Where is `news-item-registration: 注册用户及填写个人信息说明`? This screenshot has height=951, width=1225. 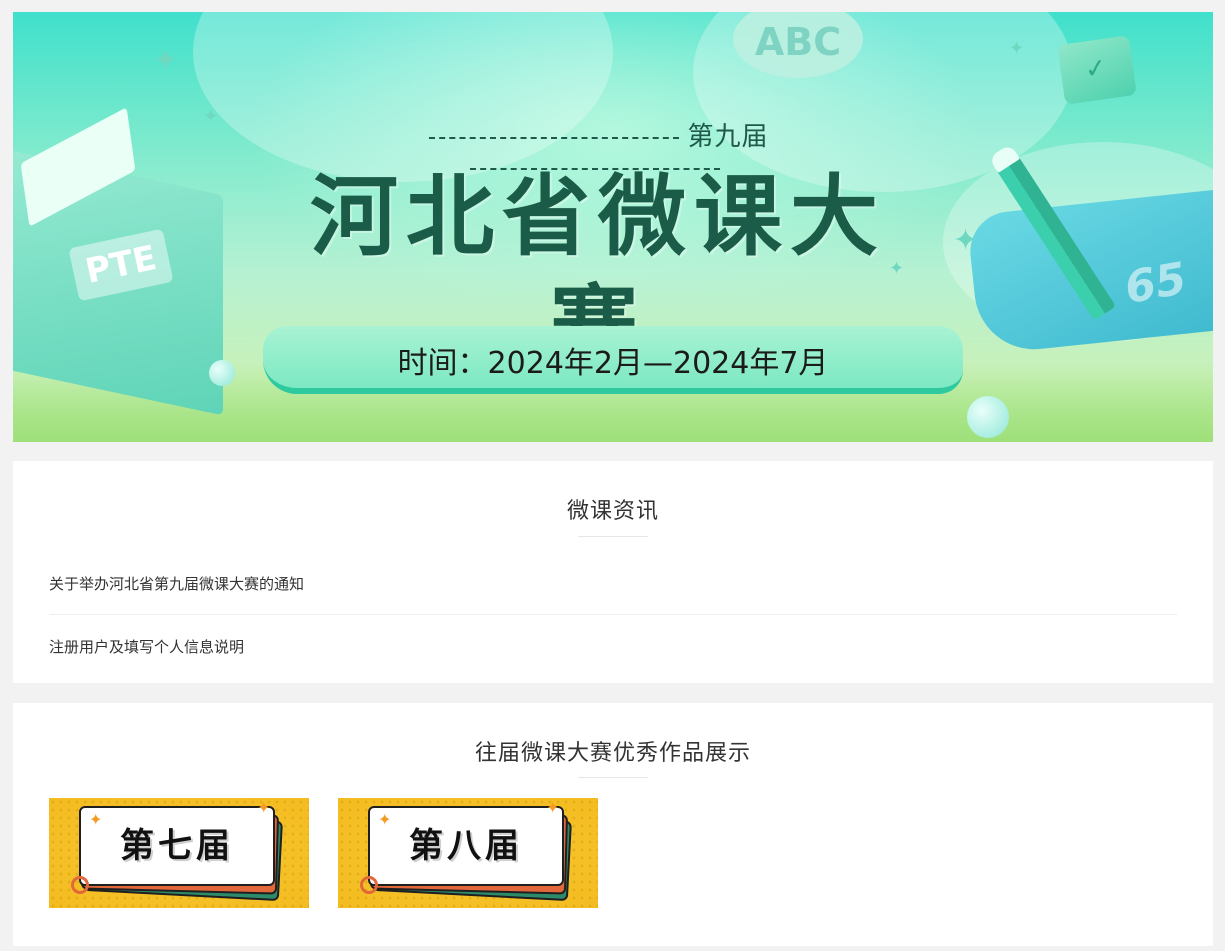 news-item-registration: 注册用户及填写个人信息说明 is located at coordinates (613, 647).